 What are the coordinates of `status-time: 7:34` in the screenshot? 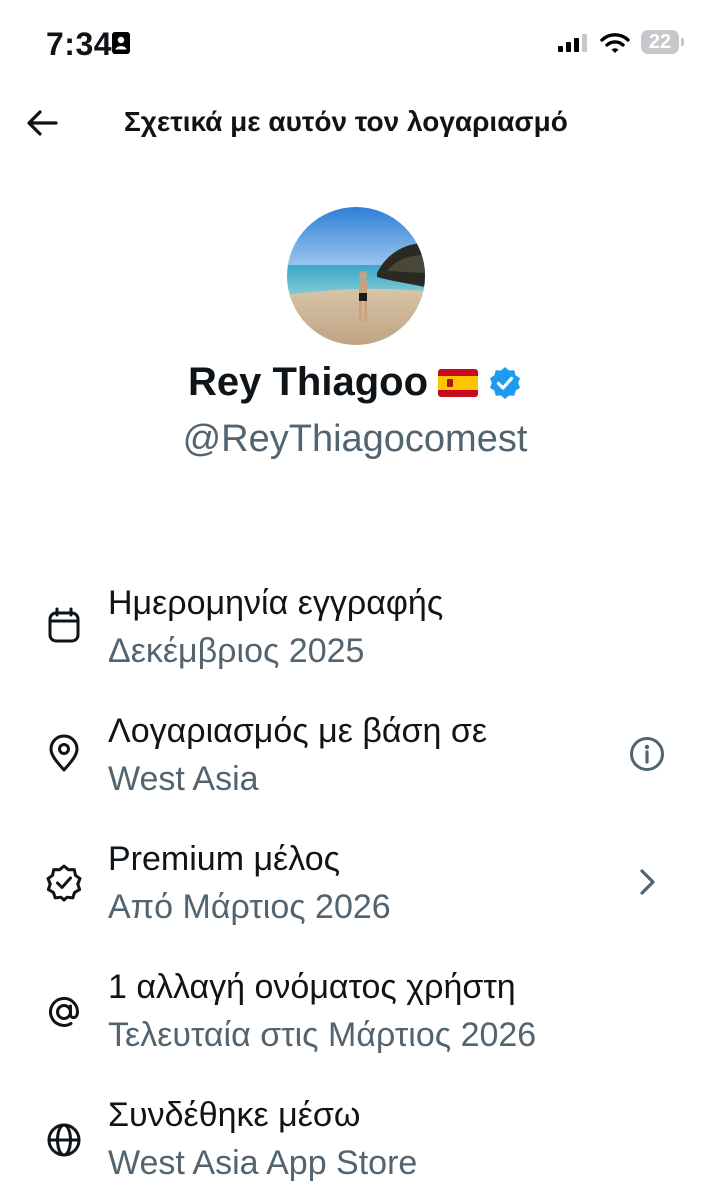 It's located at (79, 44).